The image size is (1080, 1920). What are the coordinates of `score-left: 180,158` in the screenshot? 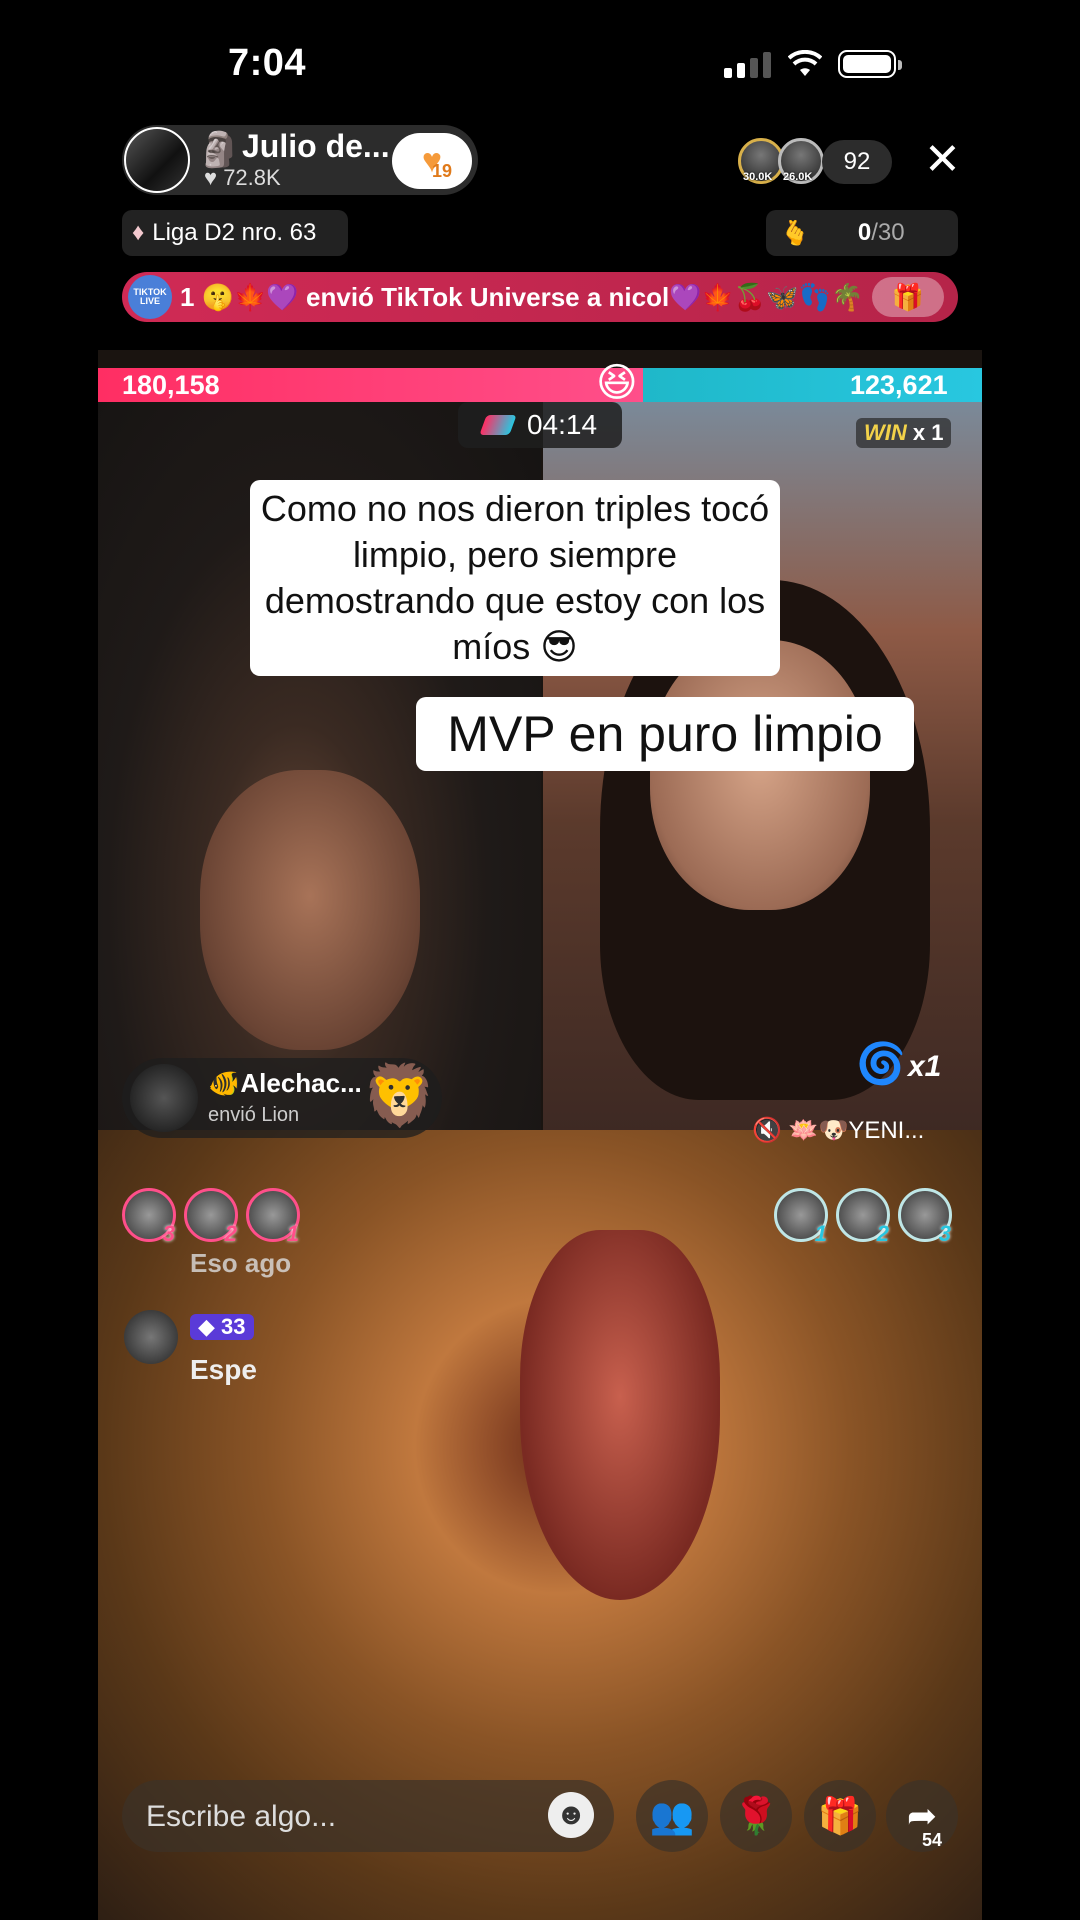 It's located at (171, 385).